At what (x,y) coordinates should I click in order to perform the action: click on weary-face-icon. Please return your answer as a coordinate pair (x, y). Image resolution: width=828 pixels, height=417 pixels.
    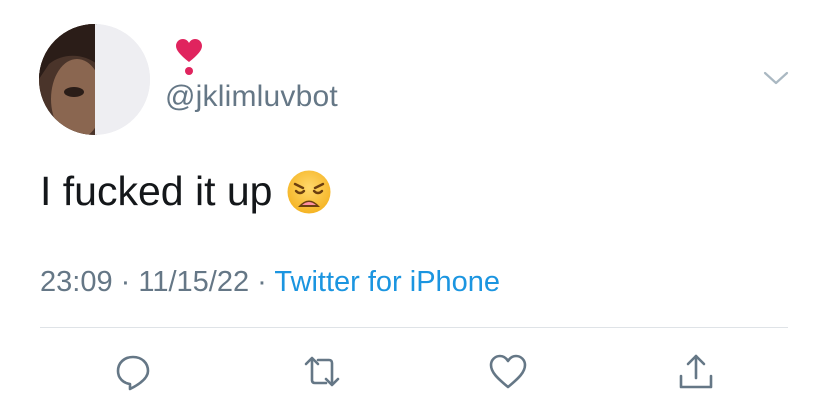
    Looking at the image, I should click on (309, 192).